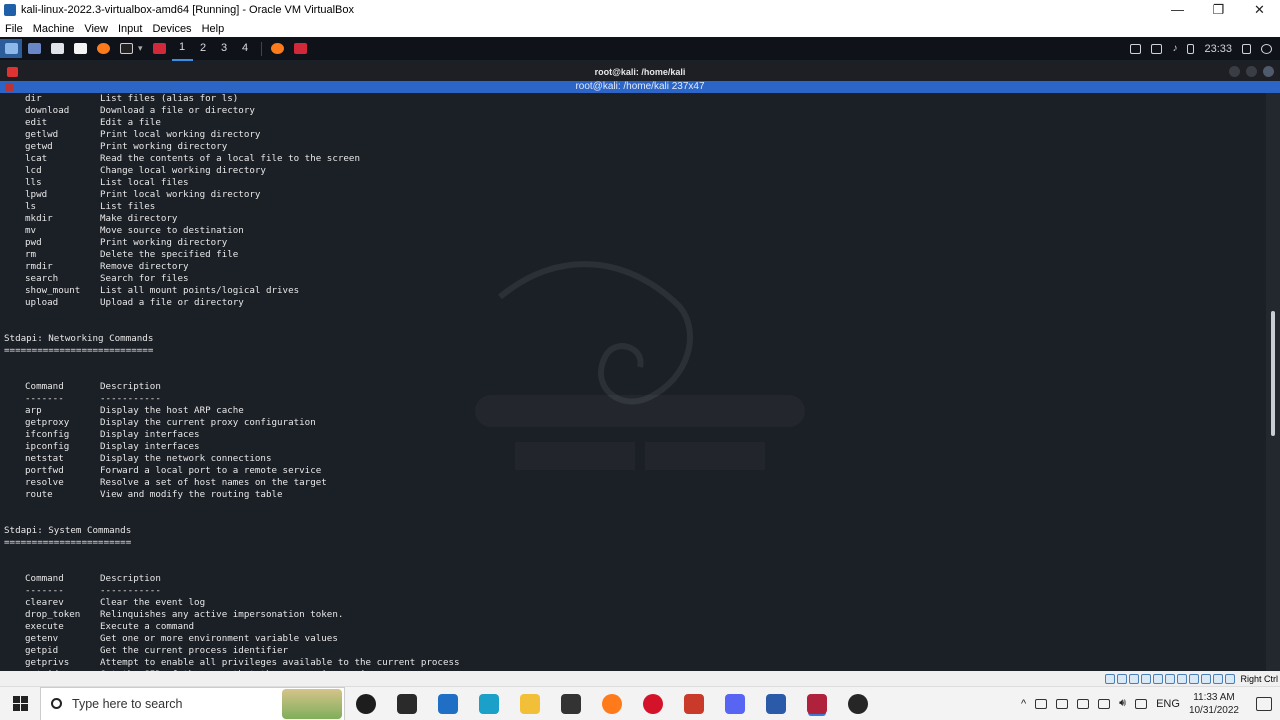  I want to click on audio-icon, so click(1134, 678).